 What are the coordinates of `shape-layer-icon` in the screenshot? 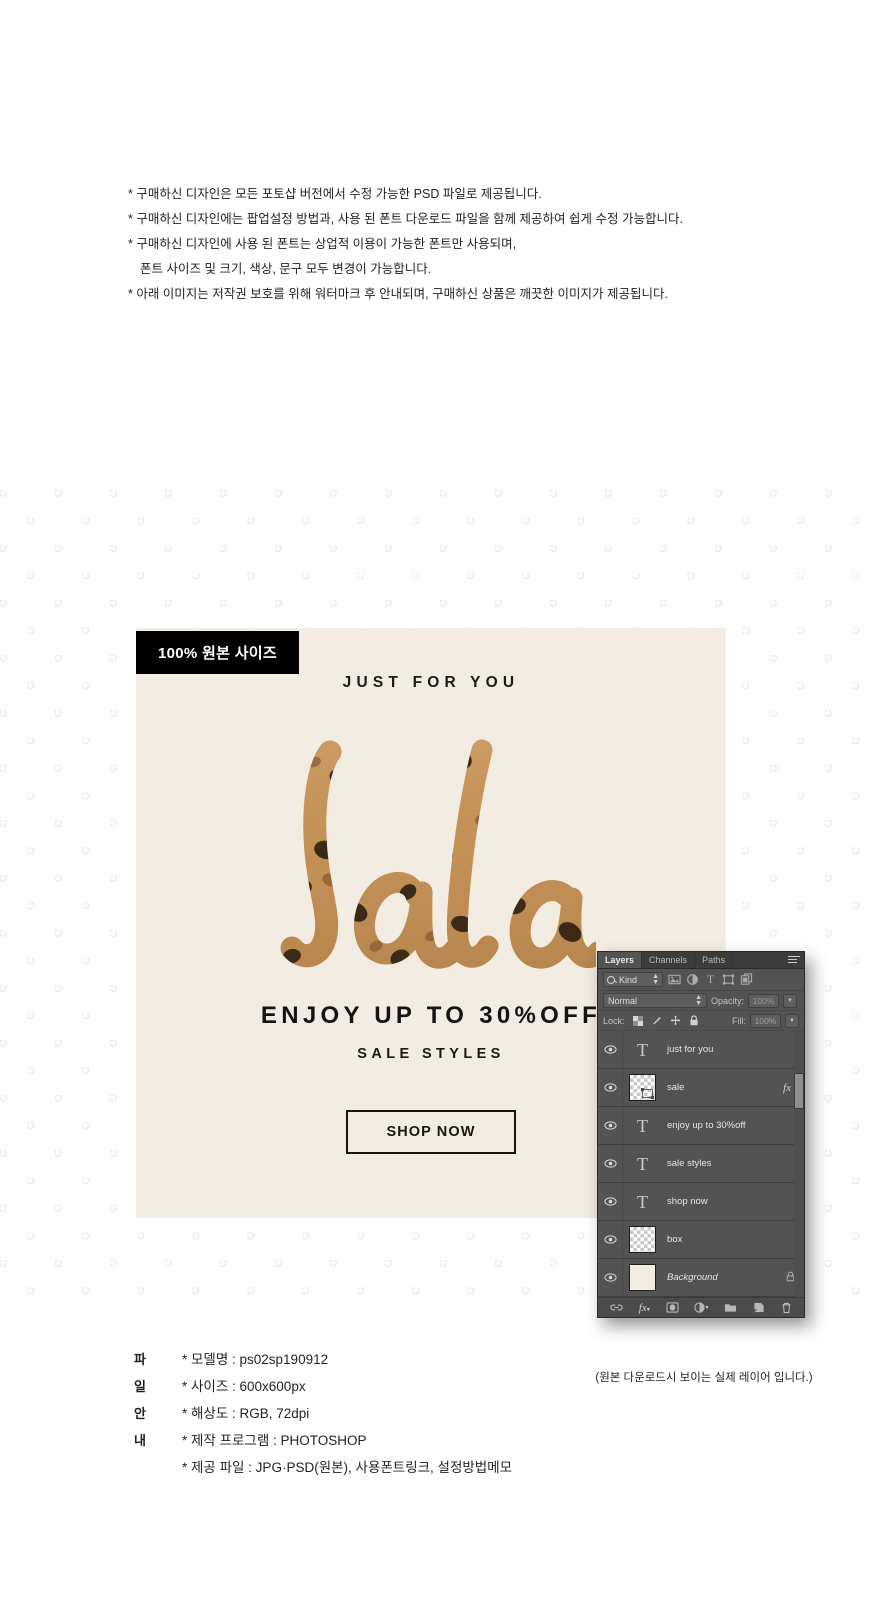 It's located at (728, 979).